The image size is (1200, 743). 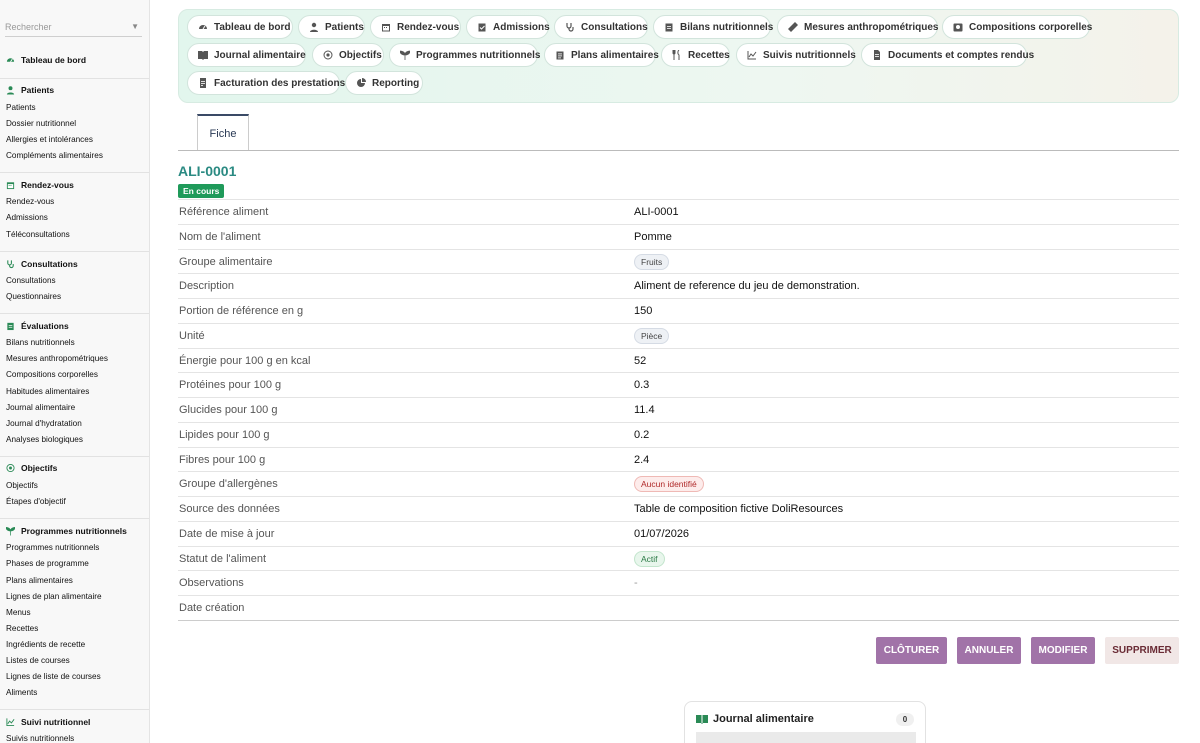 I want to click on nav-pill-label: Compositions corporelles, so click(x=1031, y=27).